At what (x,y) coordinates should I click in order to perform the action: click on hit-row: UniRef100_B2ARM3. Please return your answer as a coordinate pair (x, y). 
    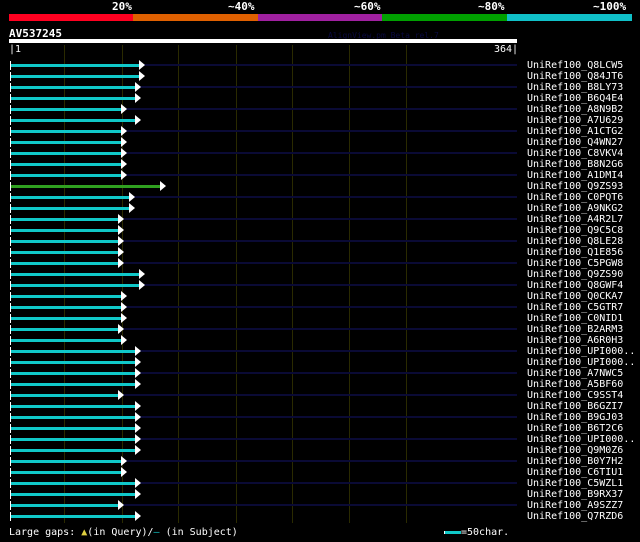
    Looking at the image, I should click on (320, 329).